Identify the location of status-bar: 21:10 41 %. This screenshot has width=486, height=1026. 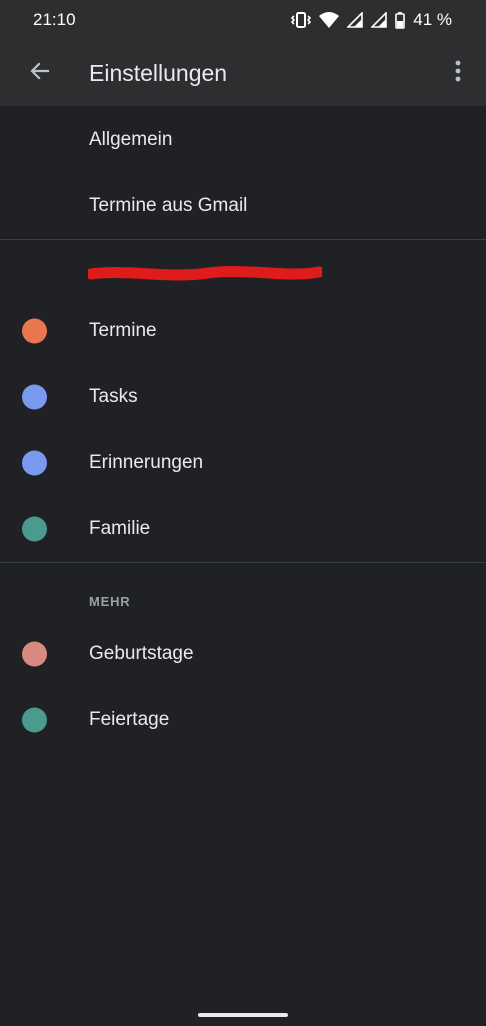
(243, 20).